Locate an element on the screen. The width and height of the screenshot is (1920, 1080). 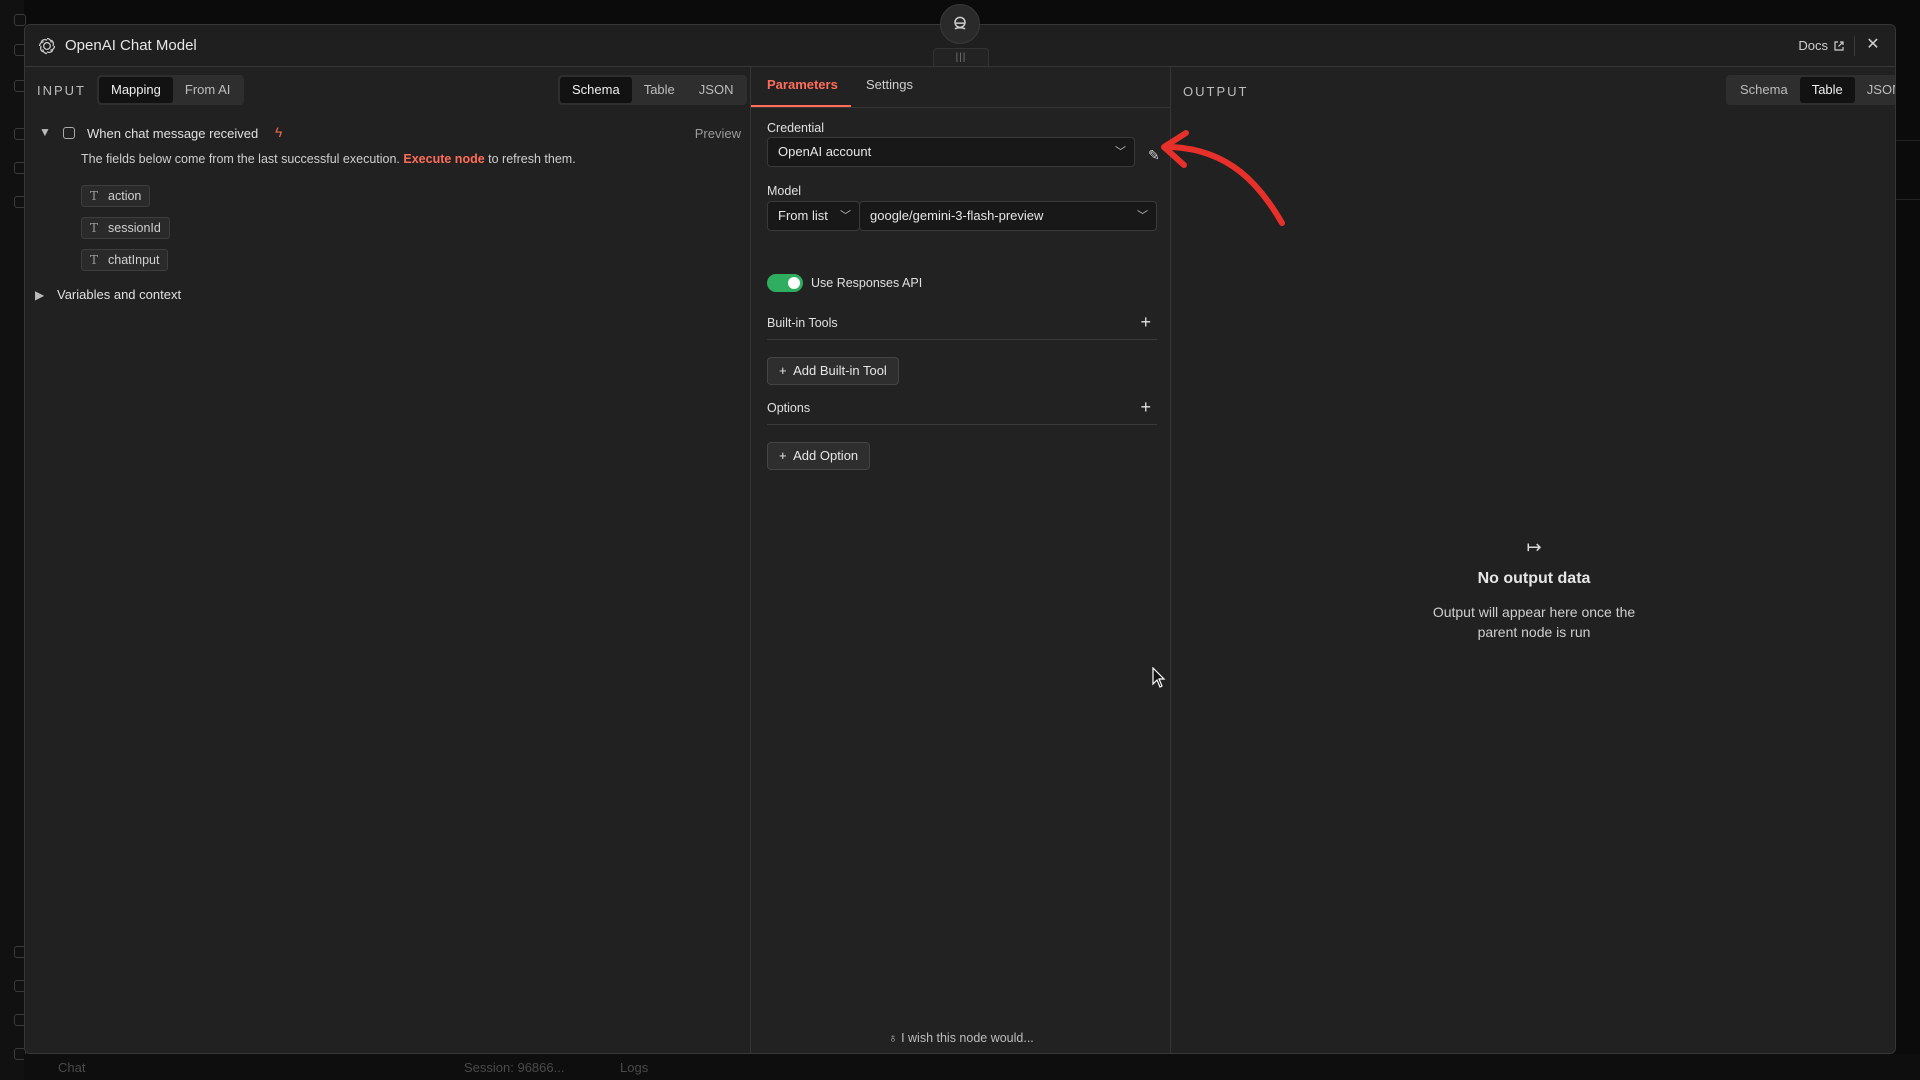
builtin-tools-section: Built-in Tools + is located at coordinates (962, 325).